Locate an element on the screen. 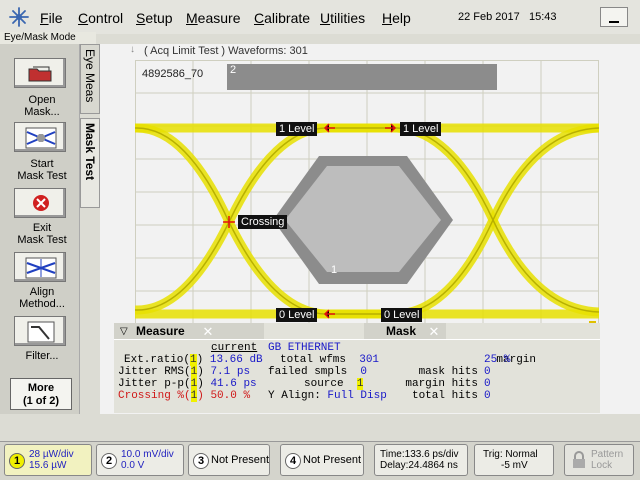 This screenshot has width=640, height=480. minimize-button is located at coordinates (614, 17).